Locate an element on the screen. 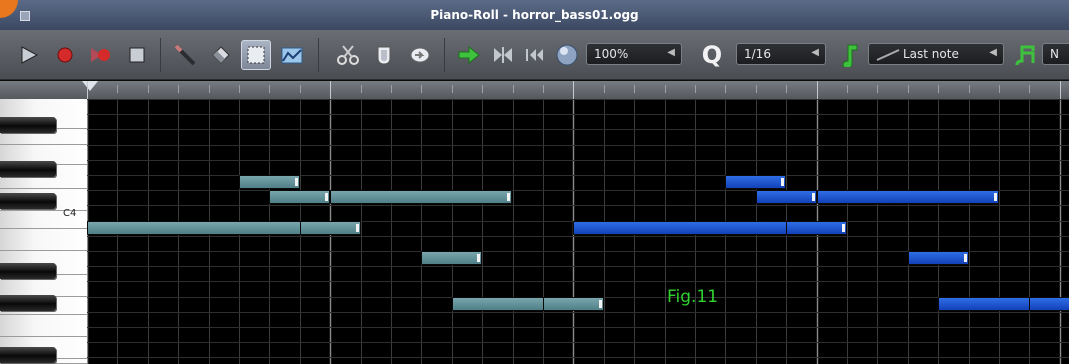 This screenshot has width=1069, height=364. stop-button is located at coordinates (137, 55).